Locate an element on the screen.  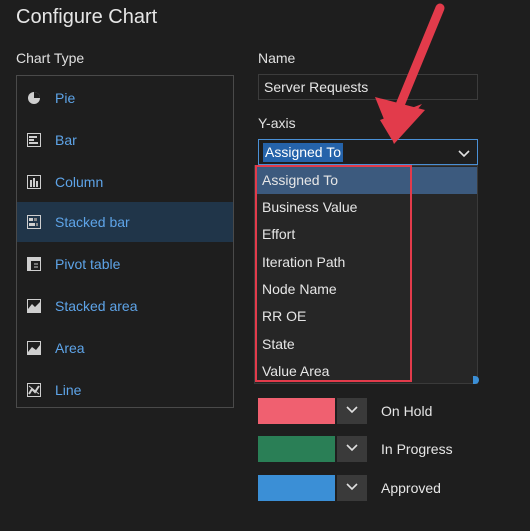
area-chart-icon is located at coordinates (34, 348).